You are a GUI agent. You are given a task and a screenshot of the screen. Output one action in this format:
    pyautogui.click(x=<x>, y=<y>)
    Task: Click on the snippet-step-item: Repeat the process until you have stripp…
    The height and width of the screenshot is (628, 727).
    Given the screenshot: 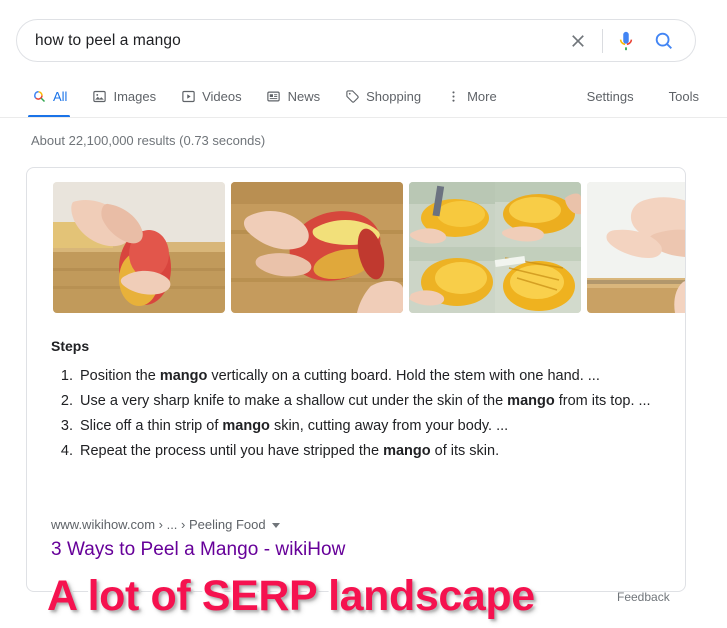 What is the action you would take?
    pyautogui.click(x=381, y=451)
    